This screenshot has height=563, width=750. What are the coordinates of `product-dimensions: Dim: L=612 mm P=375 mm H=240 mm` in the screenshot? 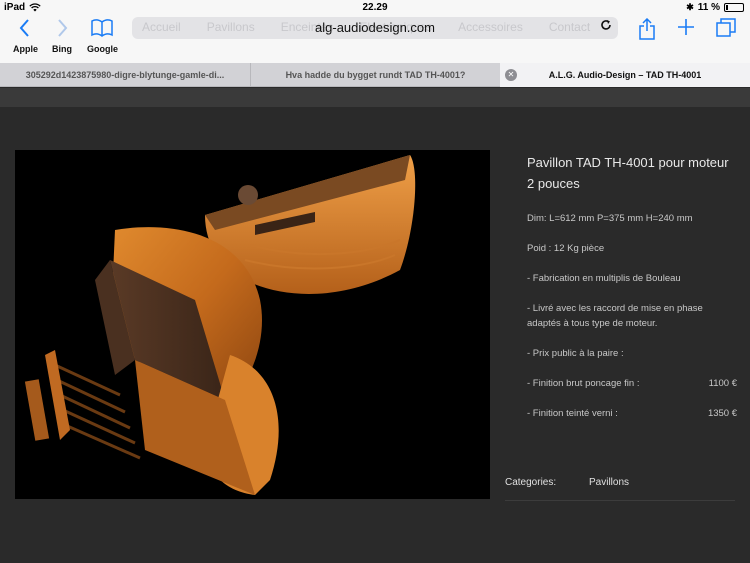 It's located at (610, 218).